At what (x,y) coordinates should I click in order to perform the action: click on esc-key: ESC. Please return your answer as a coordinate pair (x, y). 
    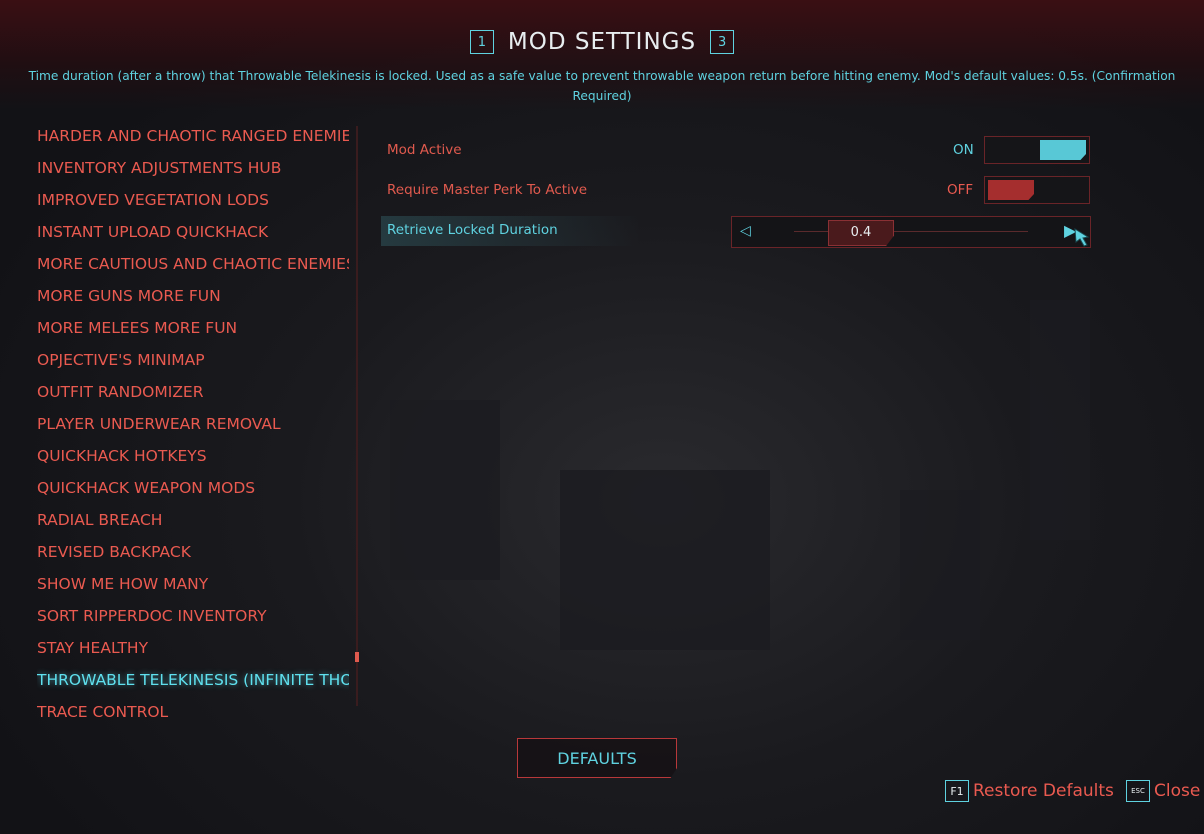
    Looking at the image, I should click on (1138, 791).